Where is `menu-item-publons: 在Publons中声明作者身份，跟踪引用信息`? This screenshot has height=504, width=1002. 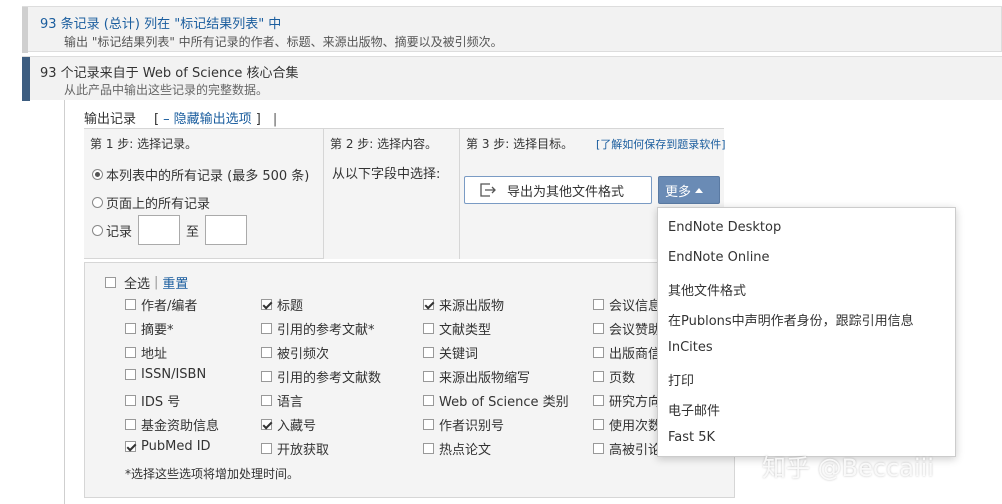 menu-item-publons: 在Publons中声明作者身份，跟踪引用信息 is located at coordinates (791, 319).